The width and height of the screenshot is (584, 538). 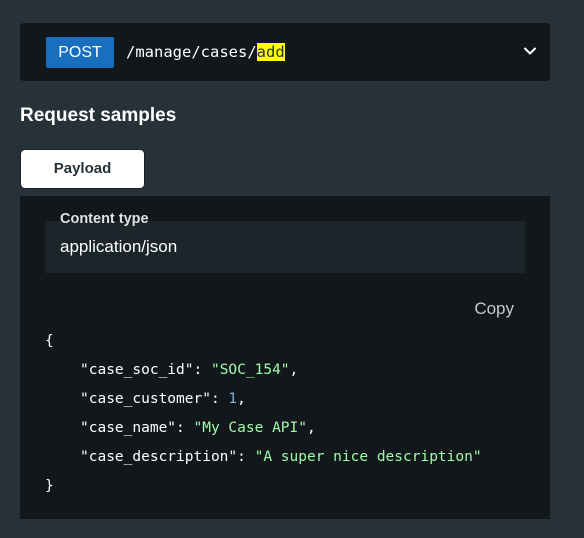 I want to click on content-type-value: application/json, so click(x=119, y=246).